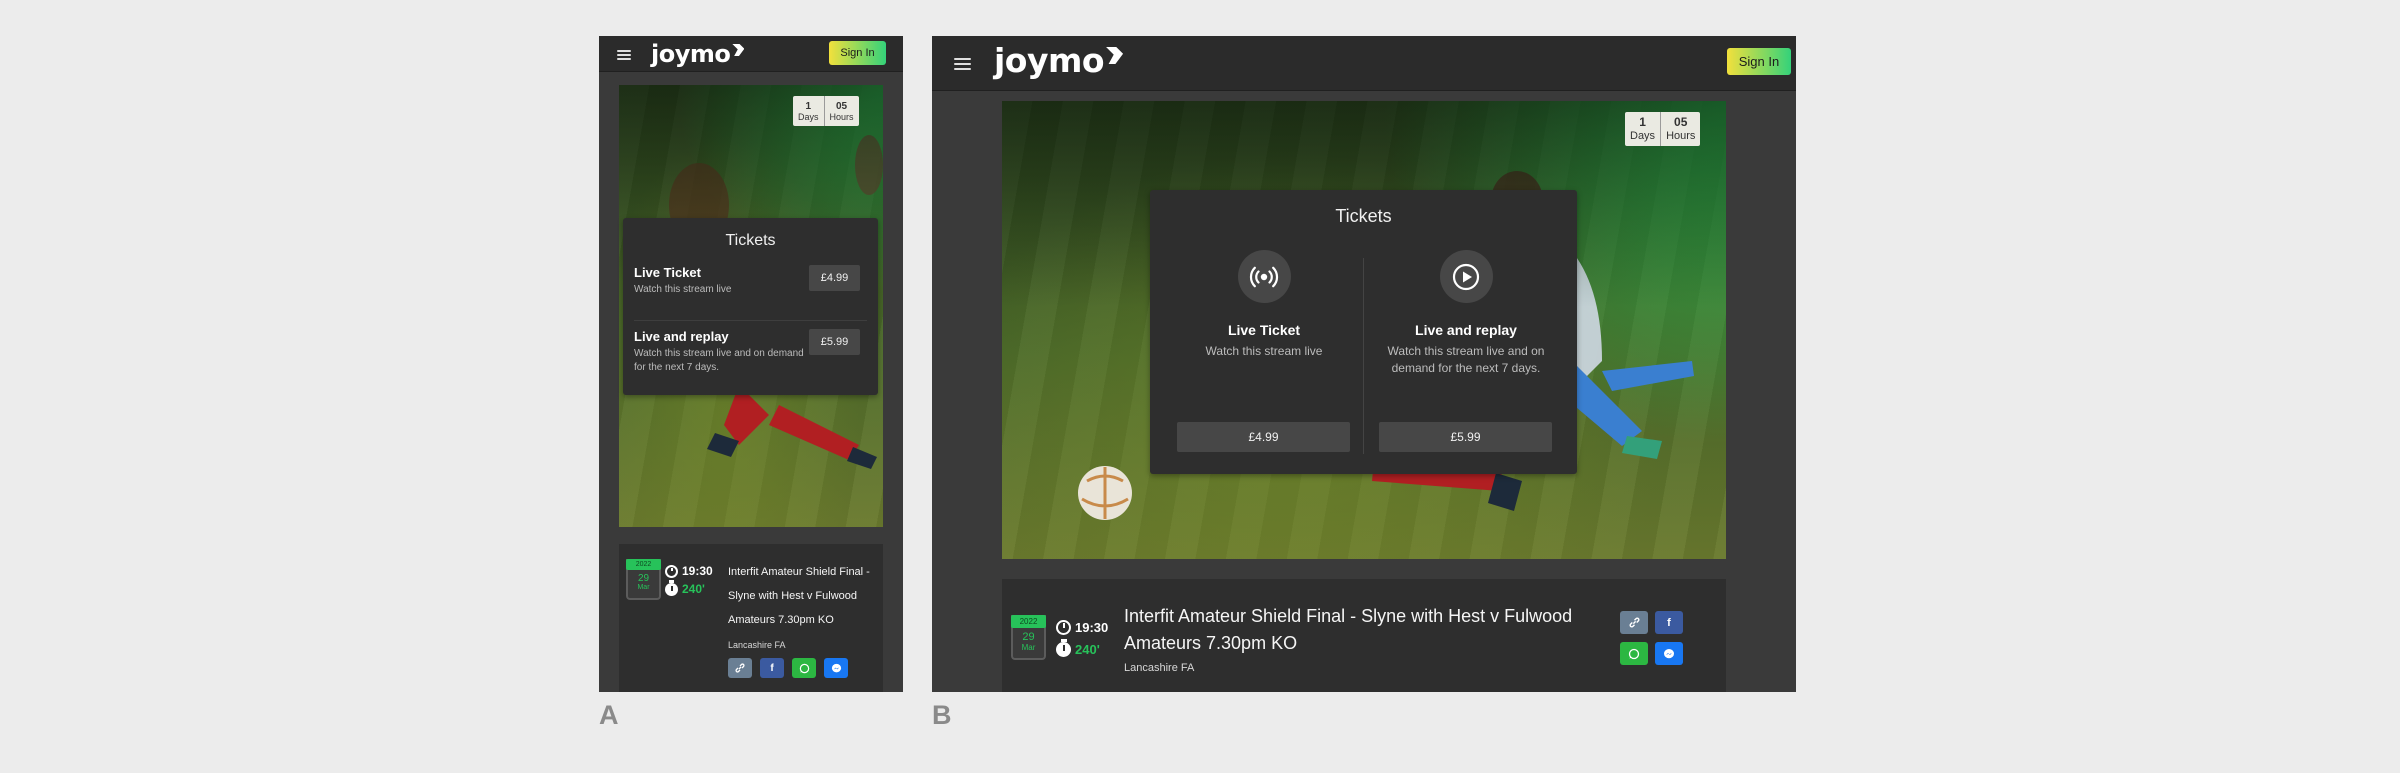 The height and width of the screenshot is (773, 2400). I want to click on ticket-name: Live and replay, so click(1466, 330).